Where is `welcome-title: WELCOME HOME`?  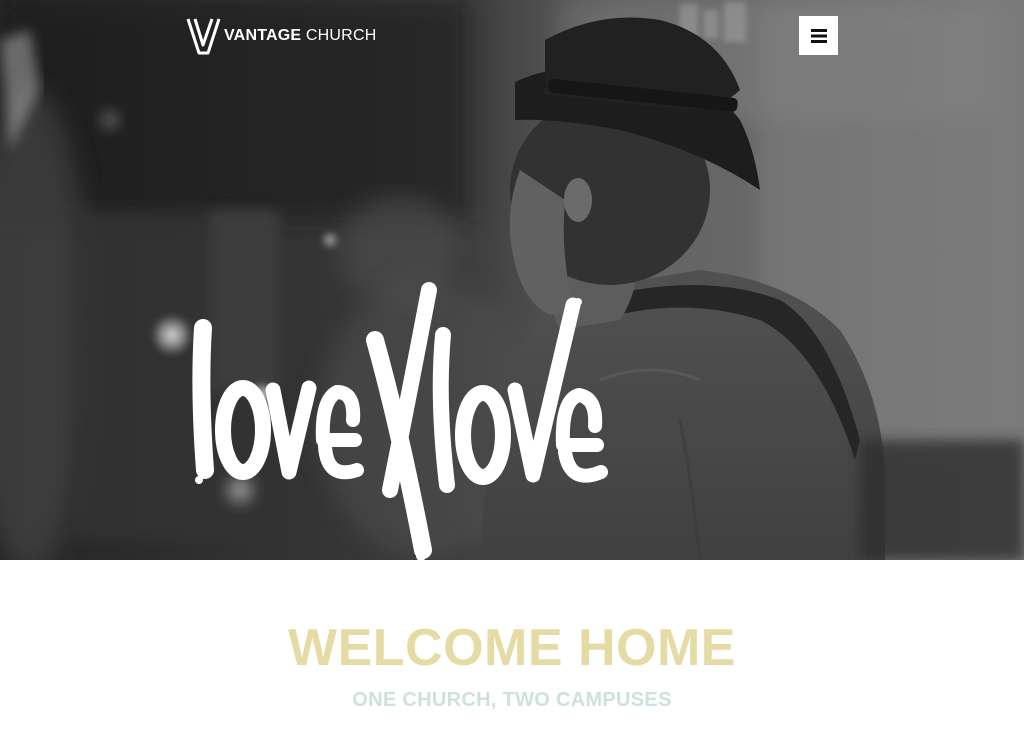 welcome-title: WELCOME HOME is located at coordinates (512, 648).